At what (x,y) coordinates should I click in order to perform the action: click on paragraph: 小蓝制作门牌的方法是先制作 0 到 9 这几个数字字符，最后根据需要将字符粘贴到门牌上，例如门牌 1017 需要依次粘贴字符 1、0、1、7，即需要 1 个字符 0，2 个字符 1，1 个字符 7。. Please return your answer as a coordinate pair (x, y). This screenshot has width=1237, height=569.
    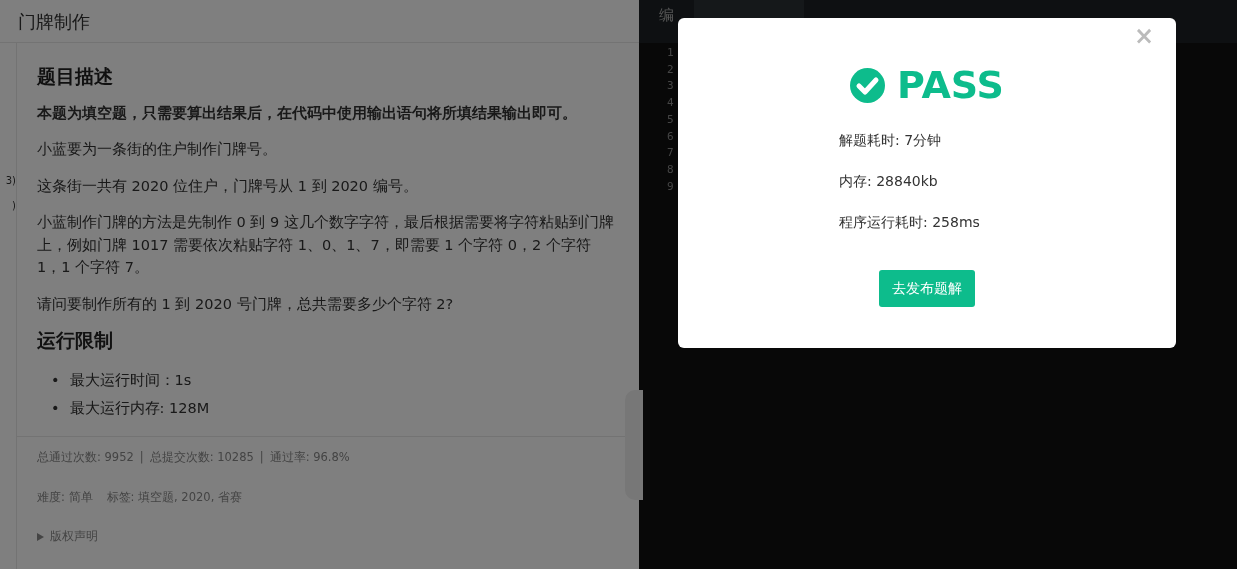
    Looking at the image, I should click on (326, 245).